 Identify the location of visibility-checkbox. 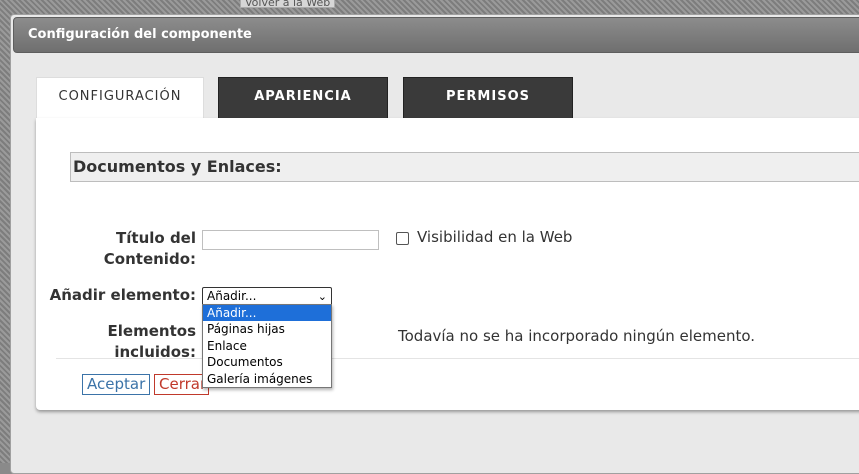
(402, 238).